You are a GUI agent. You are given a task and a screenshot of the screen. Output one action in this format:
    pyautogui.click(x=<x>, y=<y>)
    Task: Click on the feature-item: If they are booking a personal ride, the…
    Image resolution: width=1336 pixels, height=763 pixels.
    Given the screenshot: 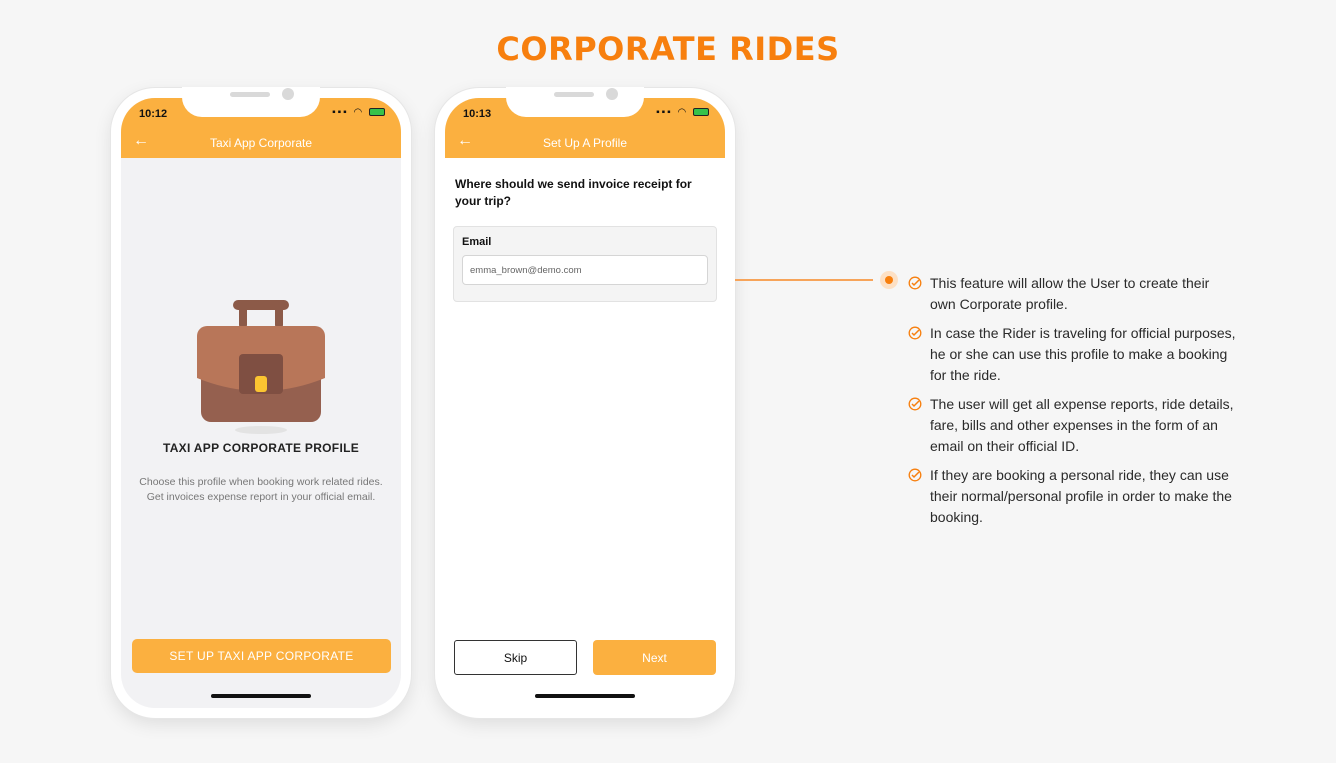 What is the action you would take?
    pyautogui.click(x=1073, y=496)
    